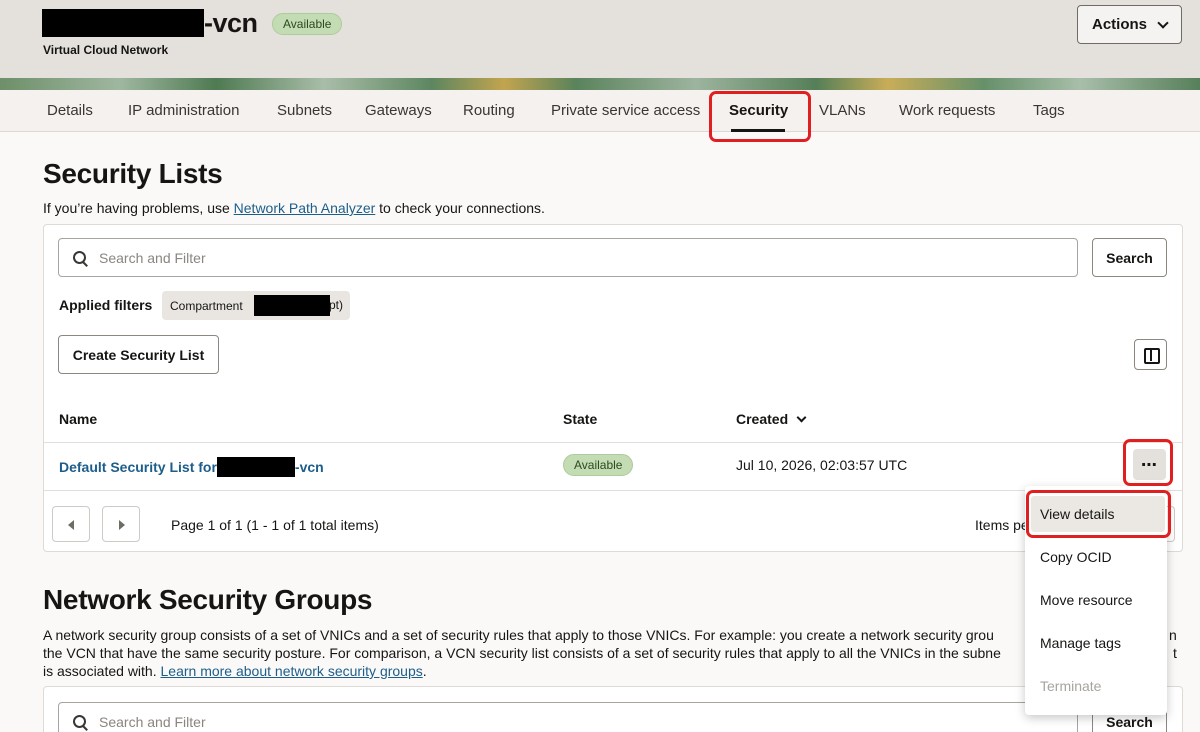  Describe the element at coordinates (1150, 354) in the screenshot. I see `column-manager-icon` at that location.